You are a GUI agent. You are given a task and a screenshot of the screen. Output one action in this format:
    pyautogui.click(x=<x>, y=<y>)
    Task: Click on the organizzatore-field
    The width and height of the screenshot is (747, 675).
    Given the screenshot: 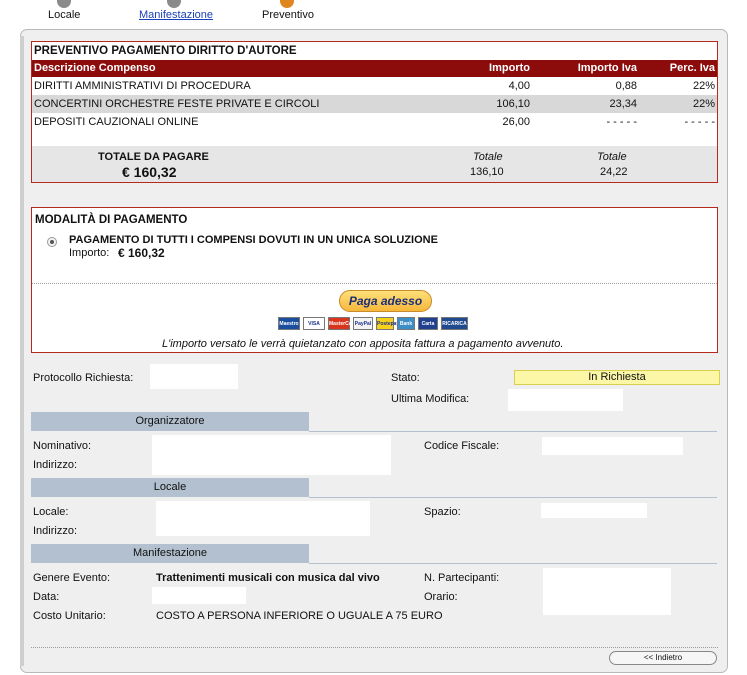 What is the action you would take?
    pyautogui.click(x=271, y=455)
    